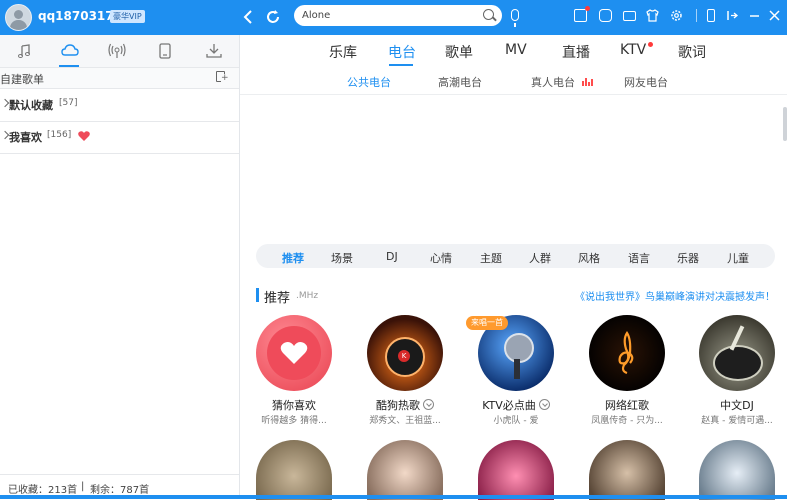 This screenshot has width=787, height=500. What do you see at coordinates (646, 82) in the screenshot?
I see `subtab-user-radio: 网友电台` at bounding box center [646, 82].